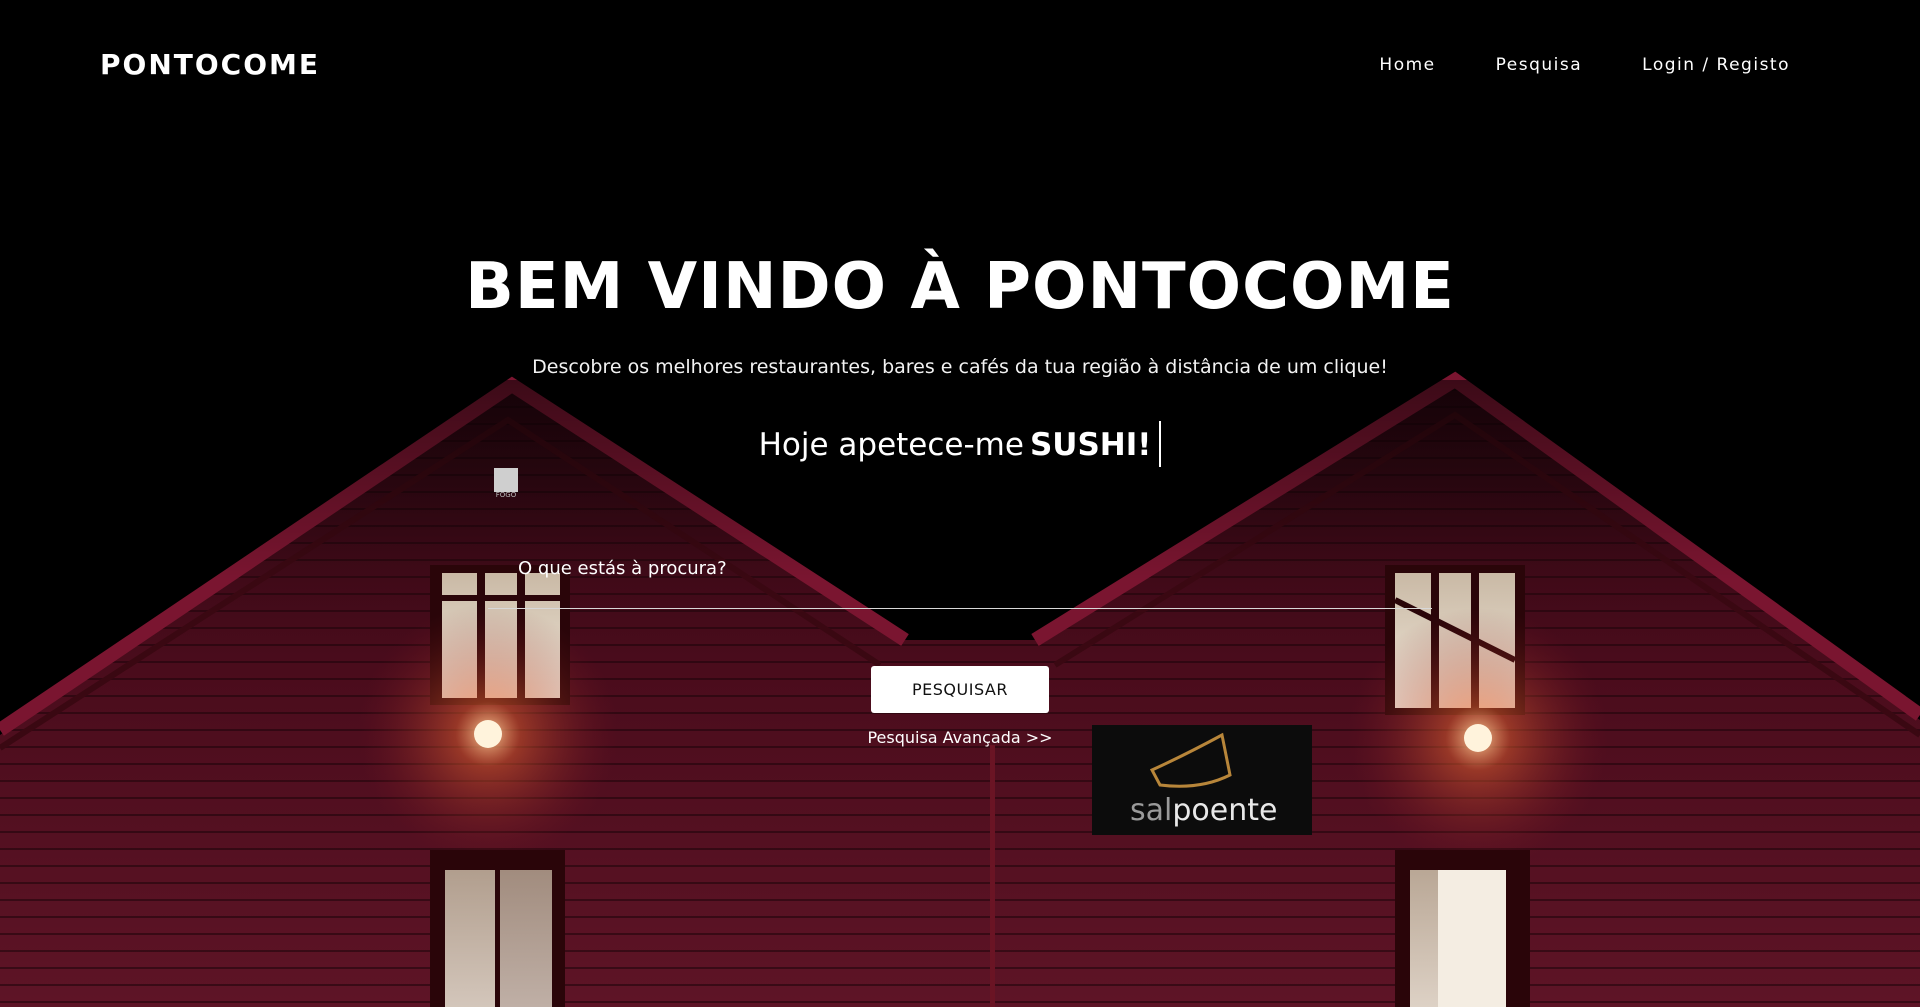 This screenshot has width=1920, height=1007. What do you see at coordinates (622, 568) in the screenshot?
I see `search-label: O que estás à procura?` at bounding box center [622, 568].